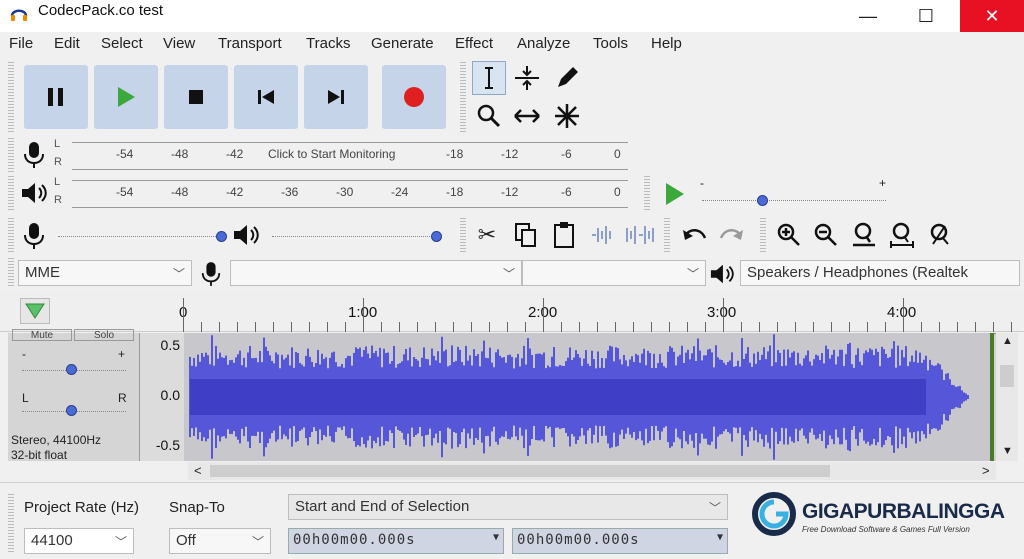 The image size is (1024, 559). What do you see at coordinates (11, 193) in the screenshot?
I see `play-meter-grip` at bounding box center [11, 193].